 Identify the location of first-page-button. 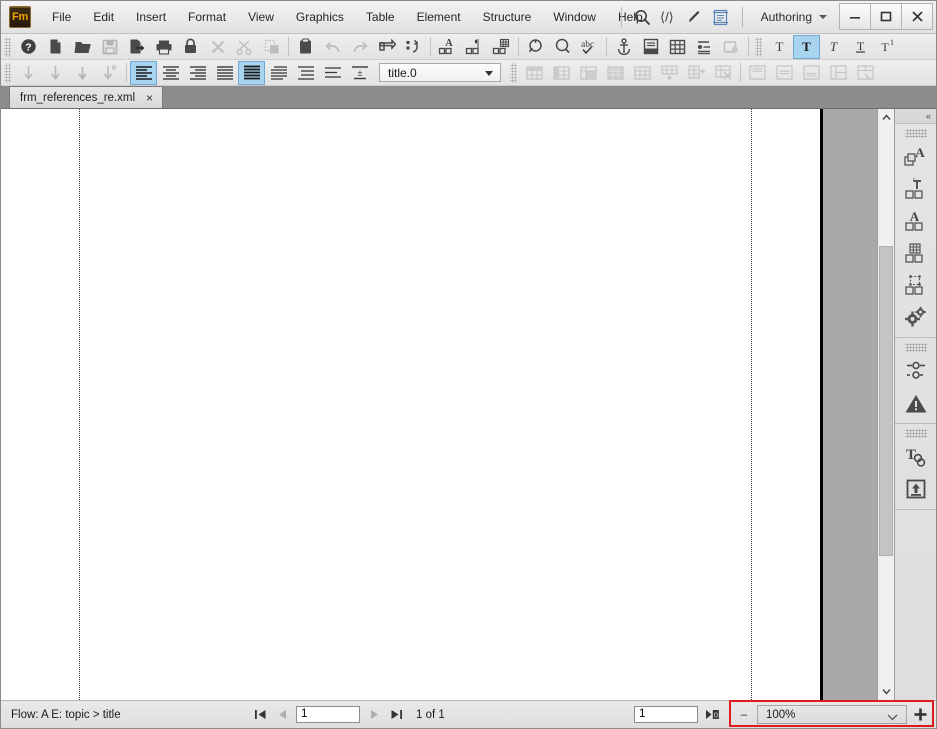
(260, 715).